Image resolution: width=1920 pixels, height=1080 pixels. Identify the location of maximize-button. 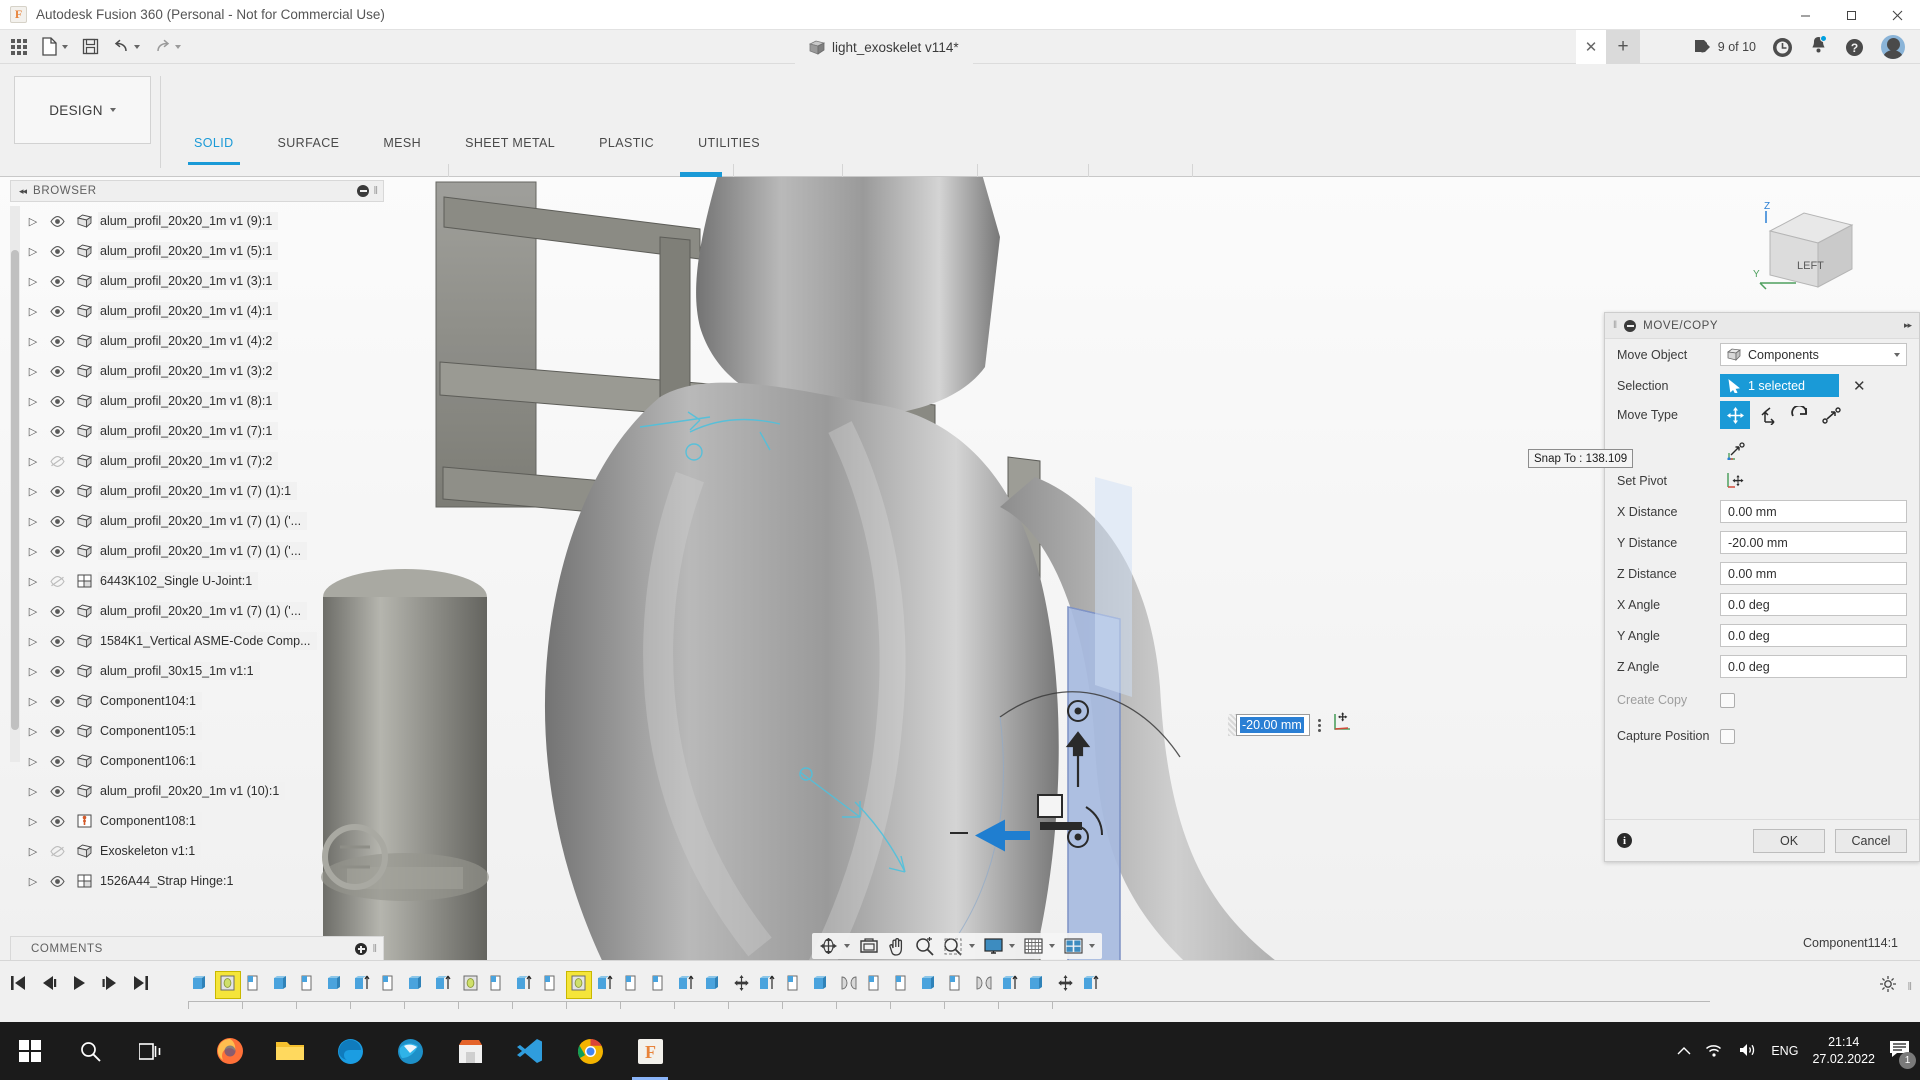
(1851, 15).